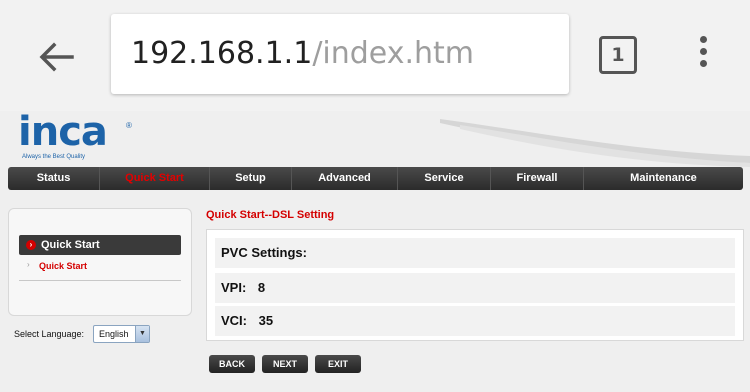 The image size is (750, 392). I want to click on sidebar-heading-quick-start: › Quick Start, so click(100, 245).